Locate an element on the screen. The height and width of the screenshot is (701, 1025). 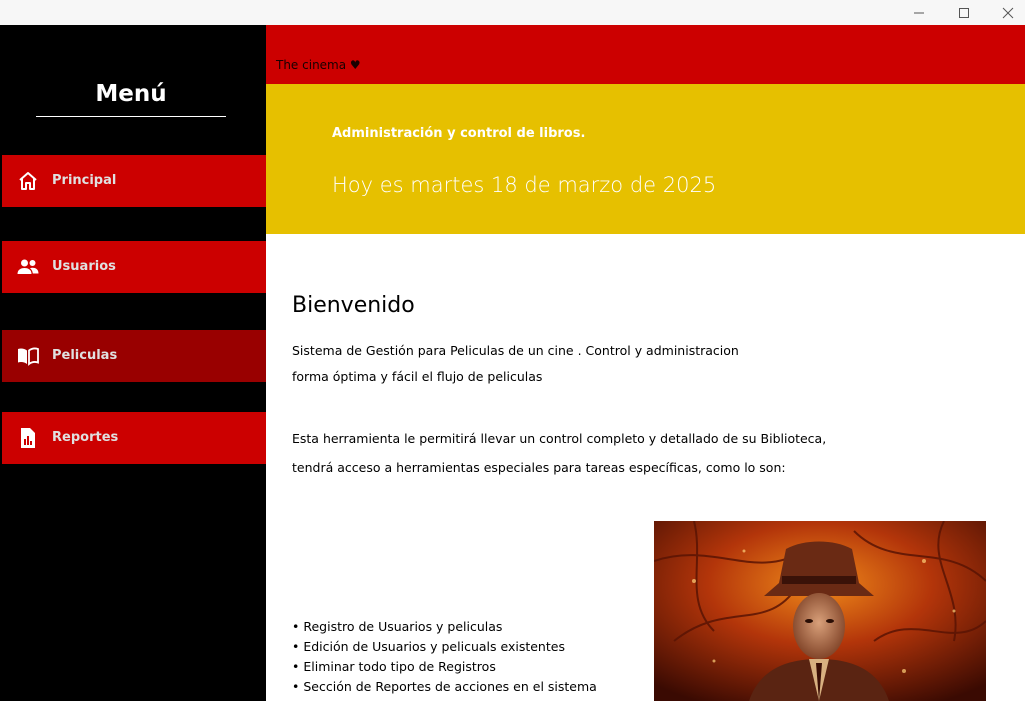
menu-divider is located at coordinates (131, 116).